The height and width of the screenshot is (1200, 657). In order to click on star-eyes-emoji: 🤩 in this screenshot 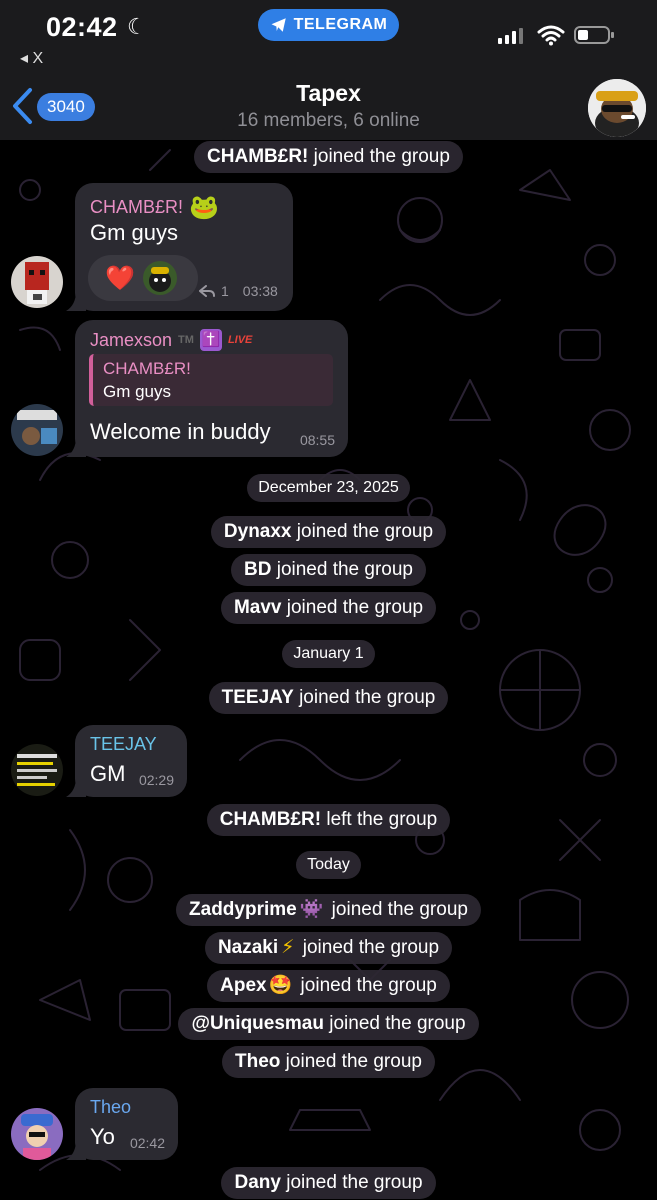, I will do `click(280, 985)`.